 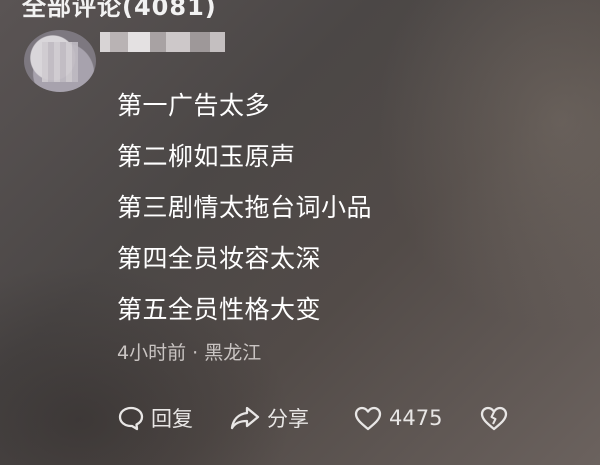 I want to click on avatar-blur-overlay, so click(x=60, y=62).